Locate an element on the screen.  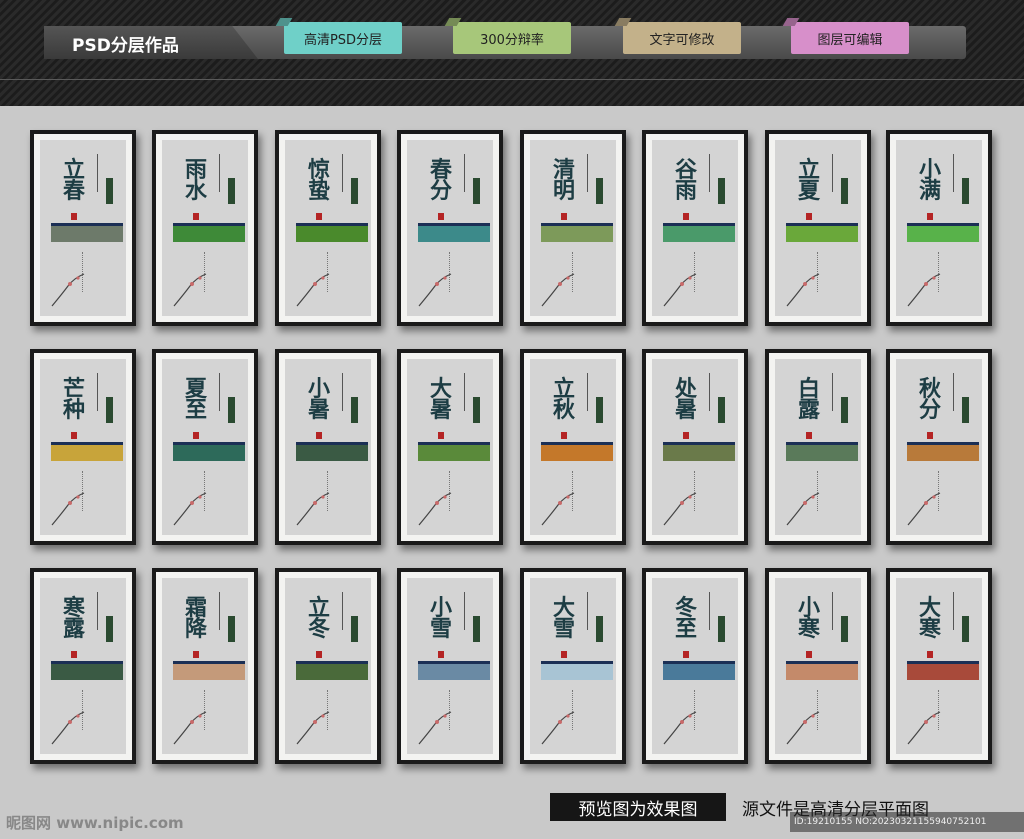
poster-mat: 处暑 is located at coordinates (695, 447).